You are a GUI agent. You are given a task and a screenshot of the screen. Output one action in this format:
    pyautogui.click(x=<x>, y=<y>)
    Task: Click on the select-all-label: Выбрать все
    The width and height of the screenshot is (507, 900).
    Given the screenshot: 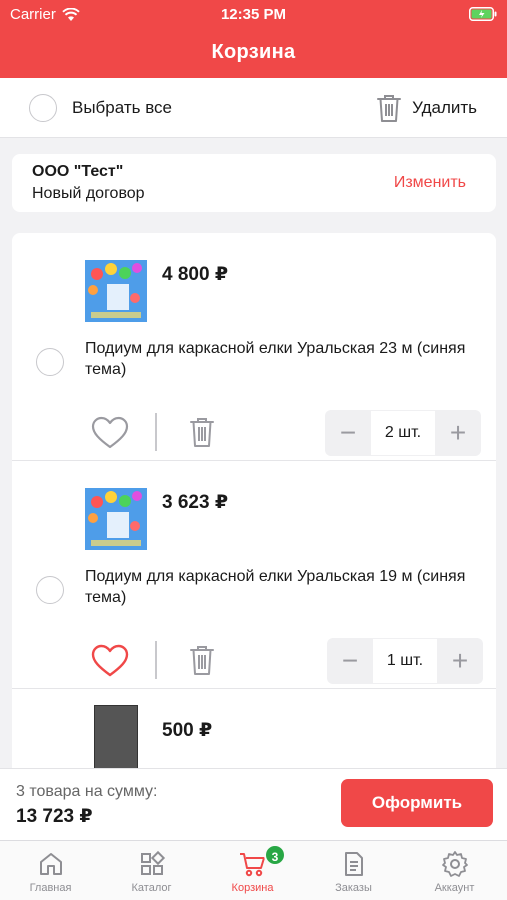 What is the action you would take?
    pyautogui.click(x=122, y=108)
    